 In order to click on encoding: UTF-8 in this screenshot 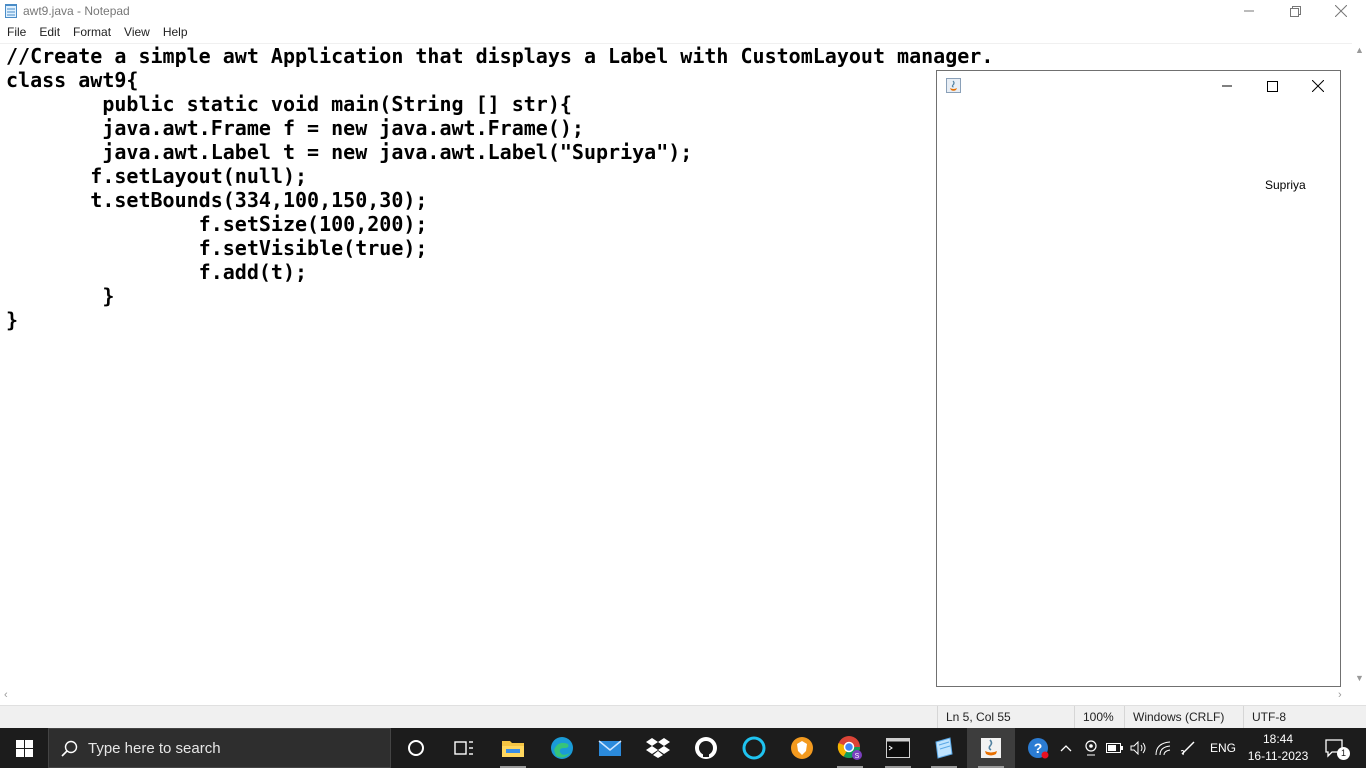, I will do `click(1264, 717)`.